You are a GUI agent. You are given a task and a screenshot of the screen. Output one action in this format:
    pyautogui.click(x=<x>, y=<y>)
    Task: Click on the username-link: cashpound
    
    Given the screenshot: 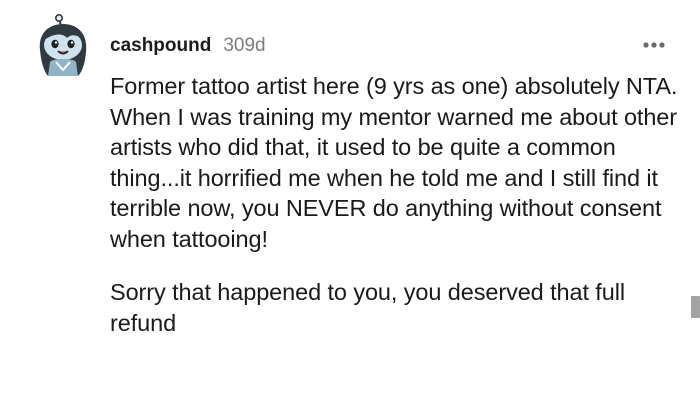 What is the action you would take?
    pyautogui.click(x=160, y=46)
    